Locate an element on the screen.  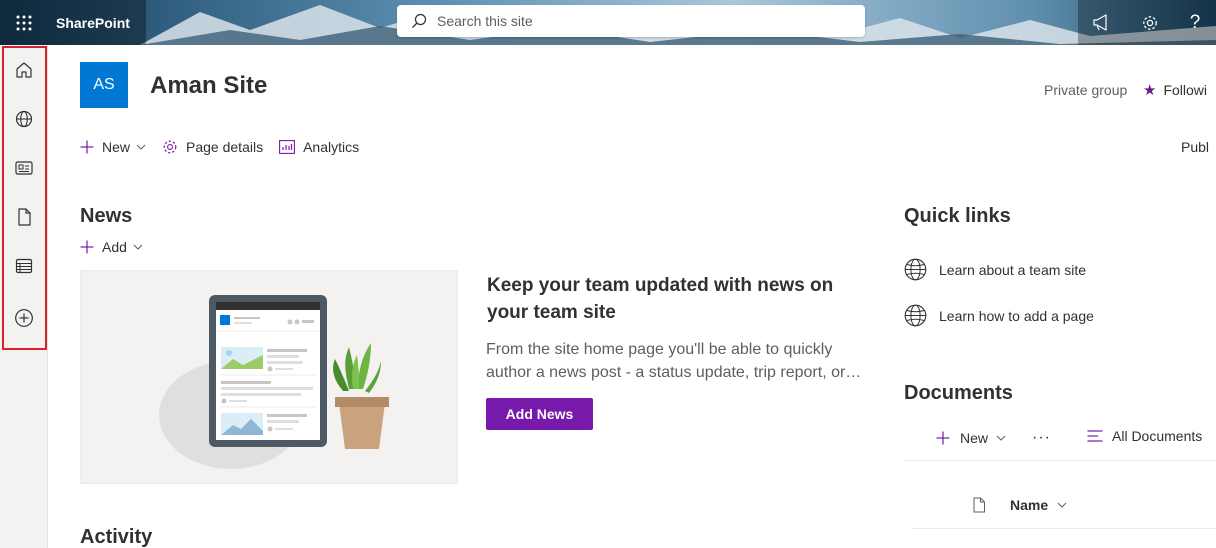
add-circle-icon is located at coordinates (24, 318).